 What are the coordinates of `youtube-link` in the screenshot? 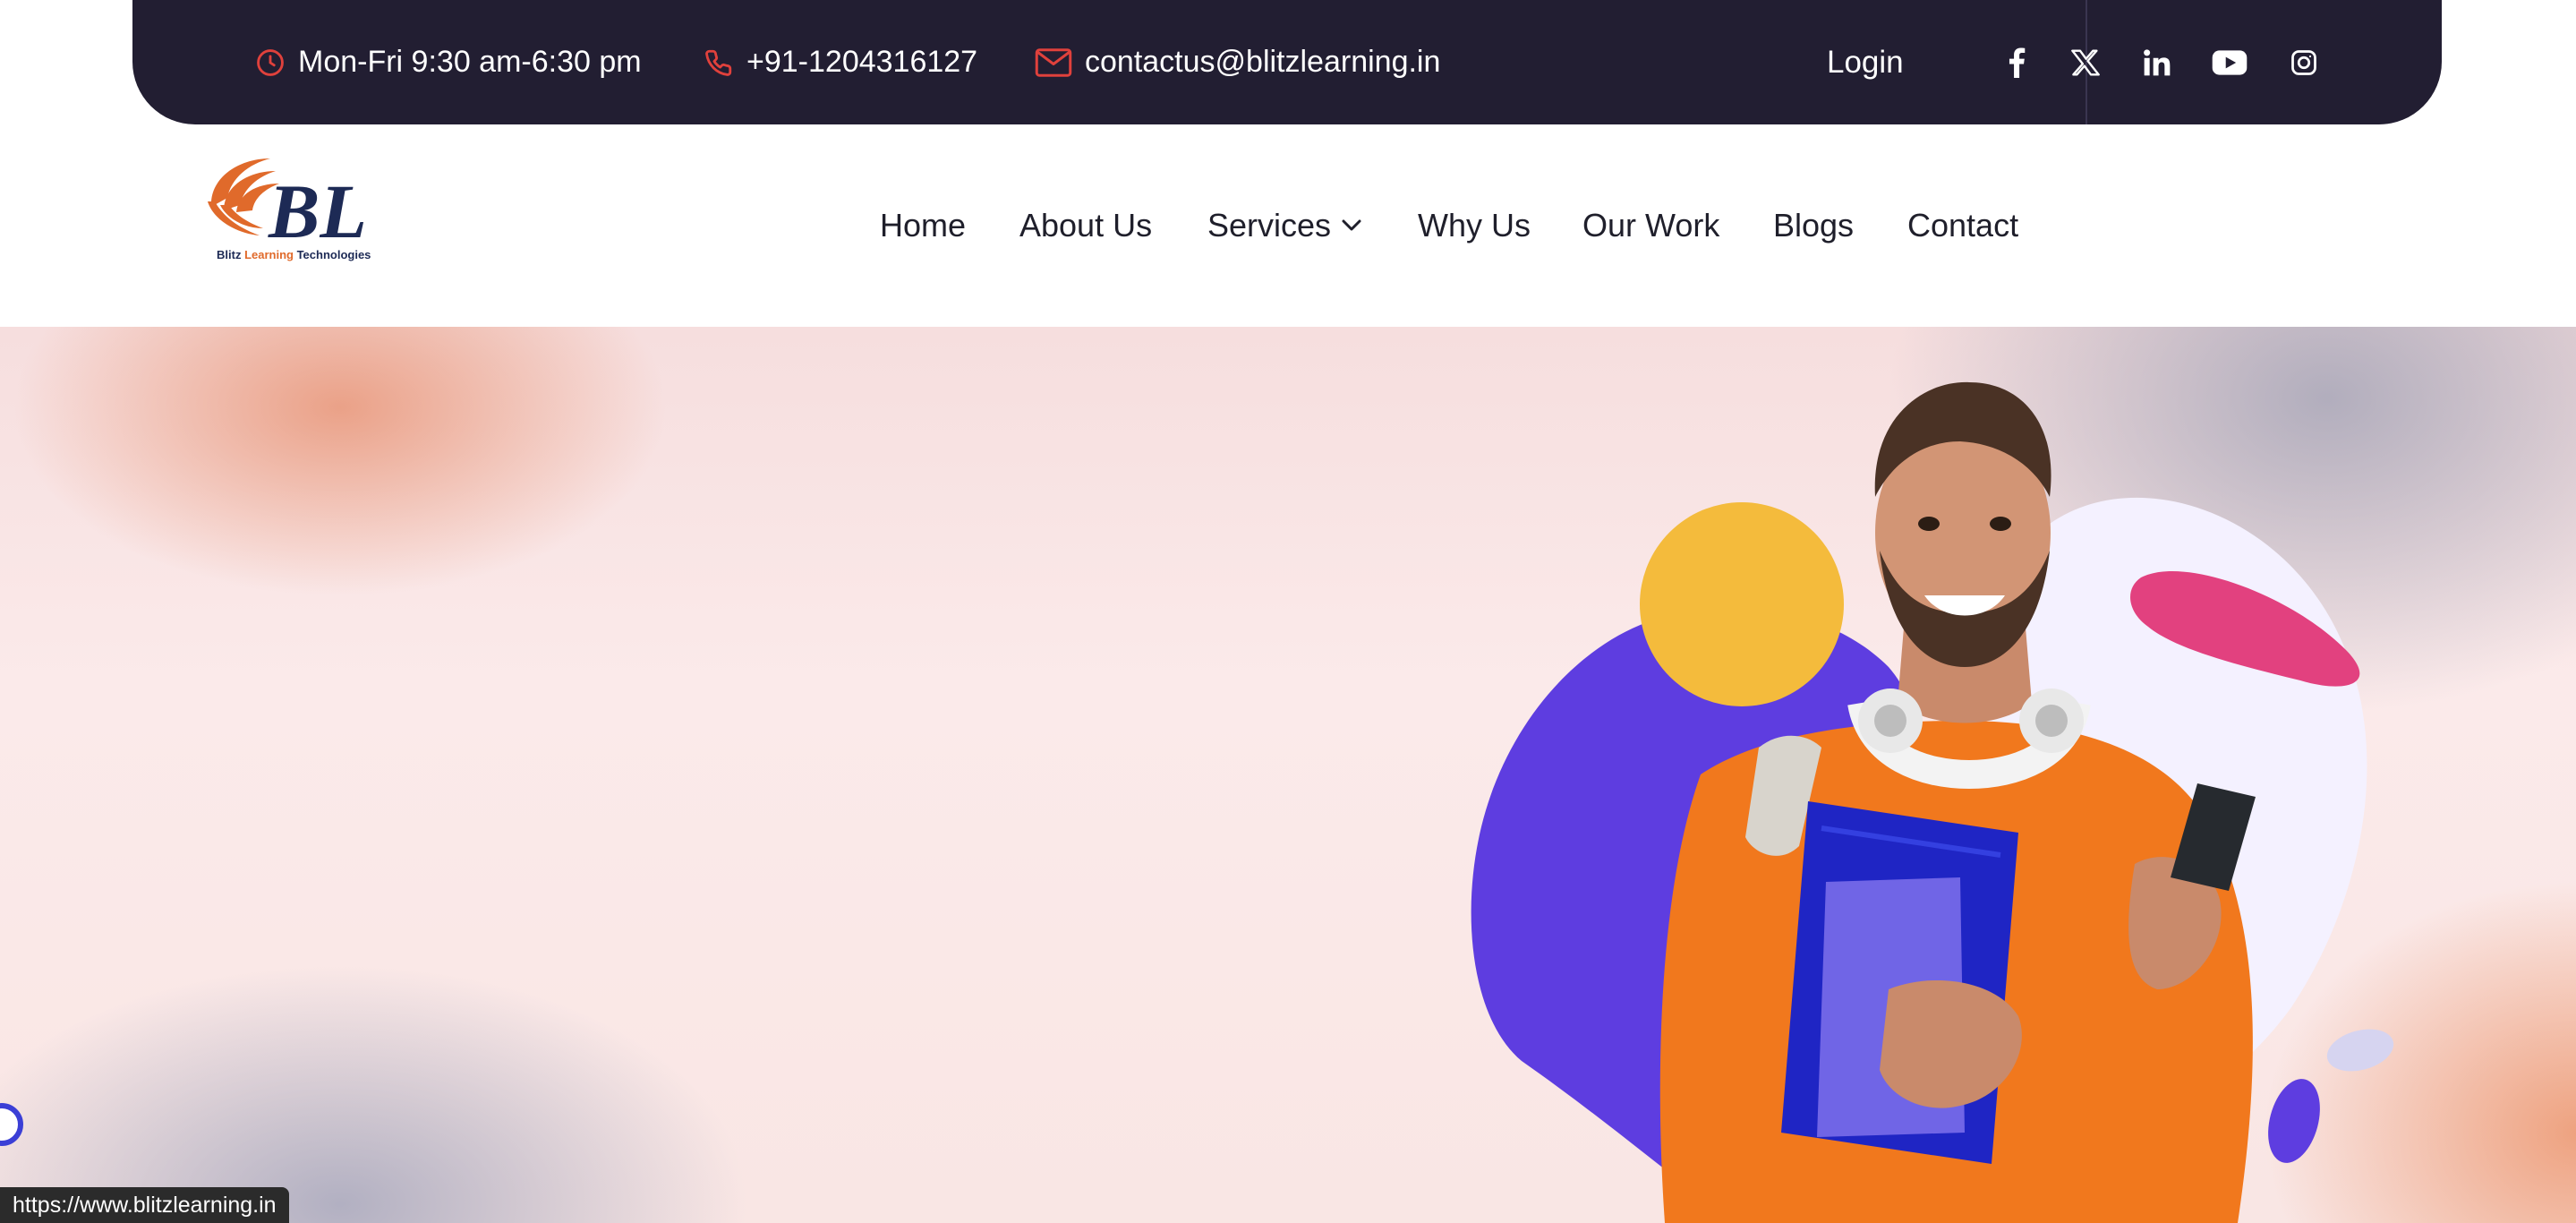 It's located at (2229, 62).